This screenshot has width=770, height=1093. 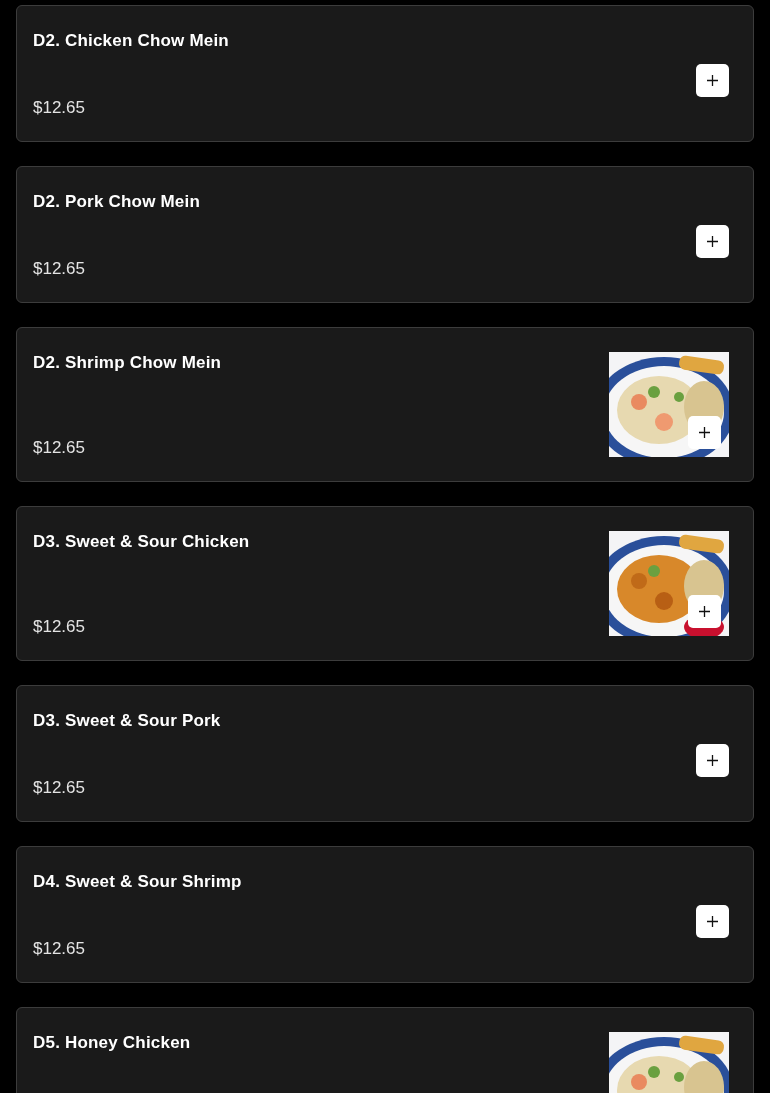 I want to click on menu-item-card: D3. Sweet & Sour Chicken $12.65, so click(x=385, y=583).